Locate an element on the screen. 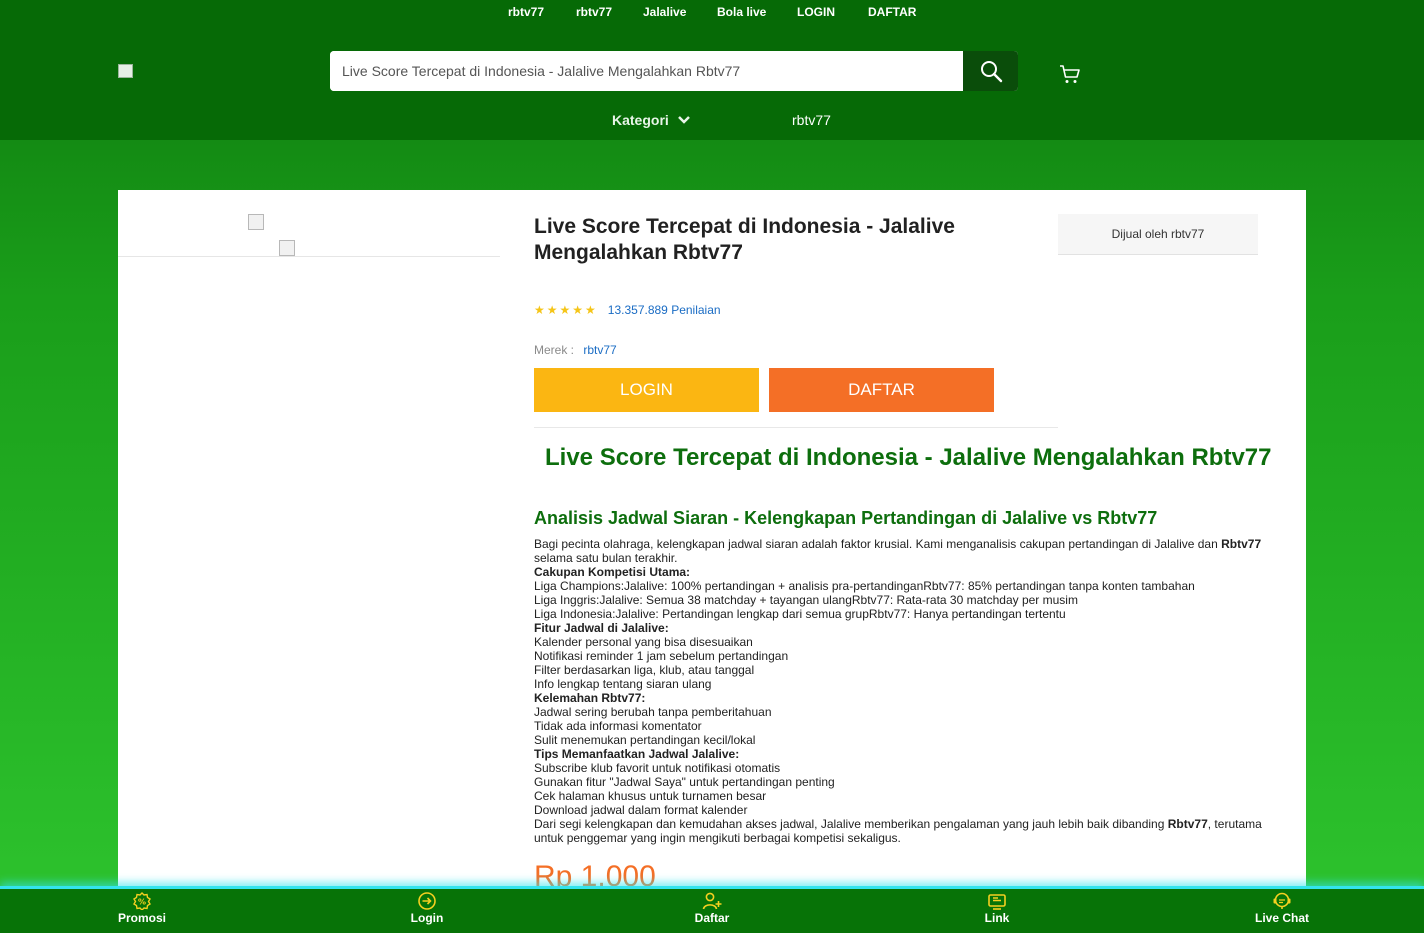 This screenshot has width=1424, height=933. nav-link-rbtv77: rbtv77 is located at coordinates (811, 120).